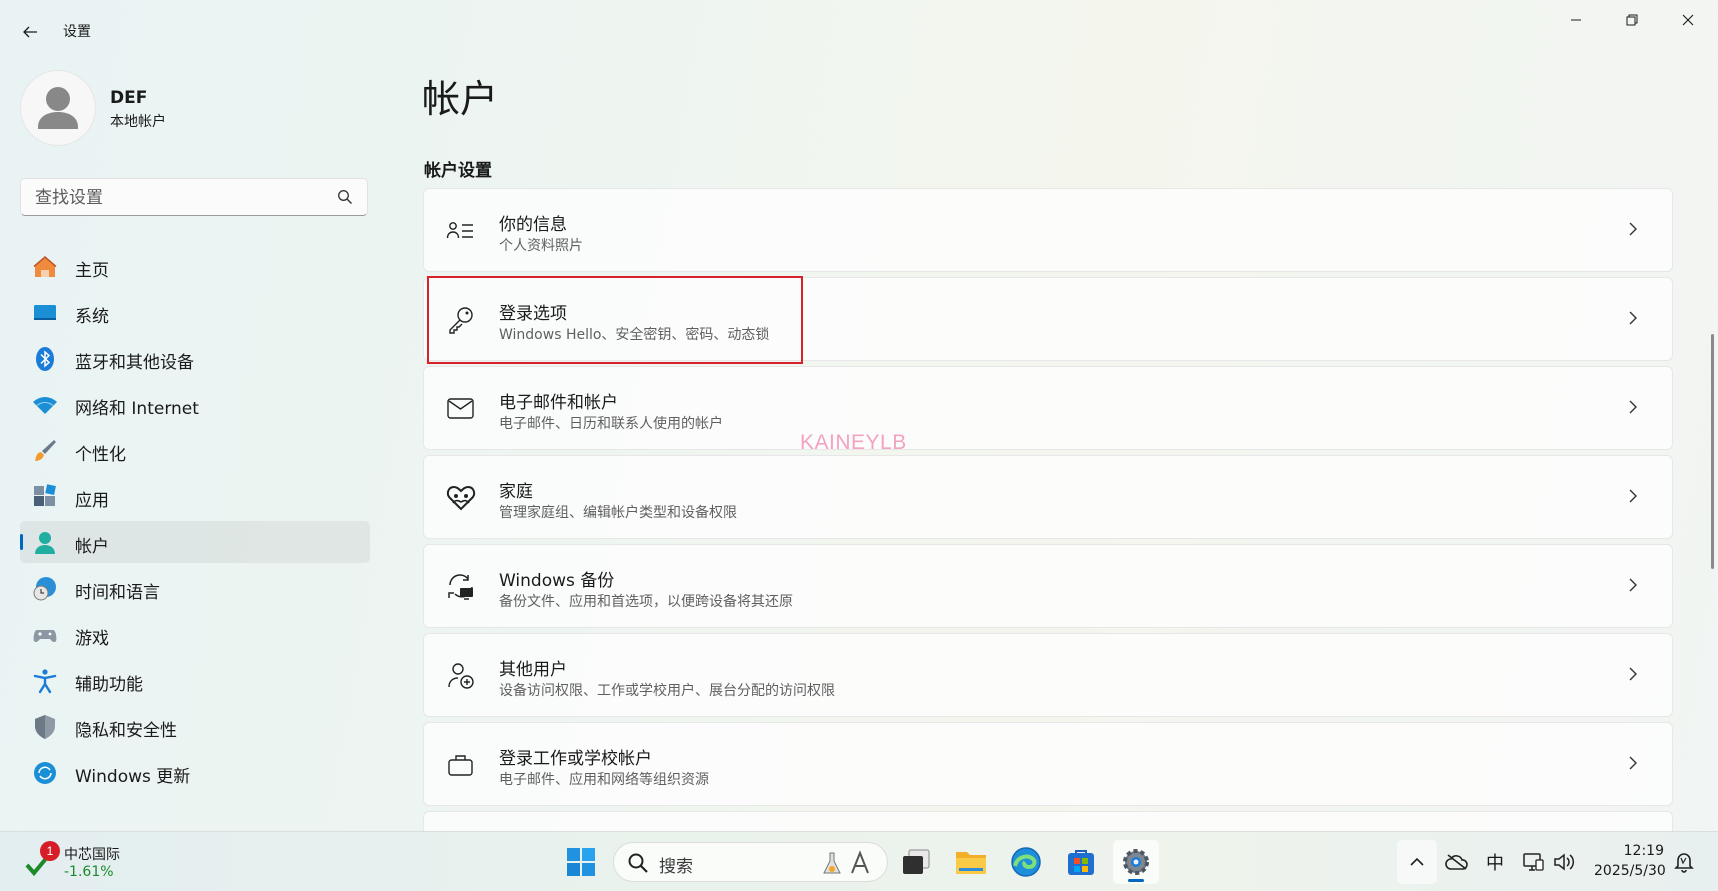 The image size is (1718, 891). Describe the element at coordinates (117, 593) in the screenshot. I see `sidebar-item-label: 时间和语言` at that location.